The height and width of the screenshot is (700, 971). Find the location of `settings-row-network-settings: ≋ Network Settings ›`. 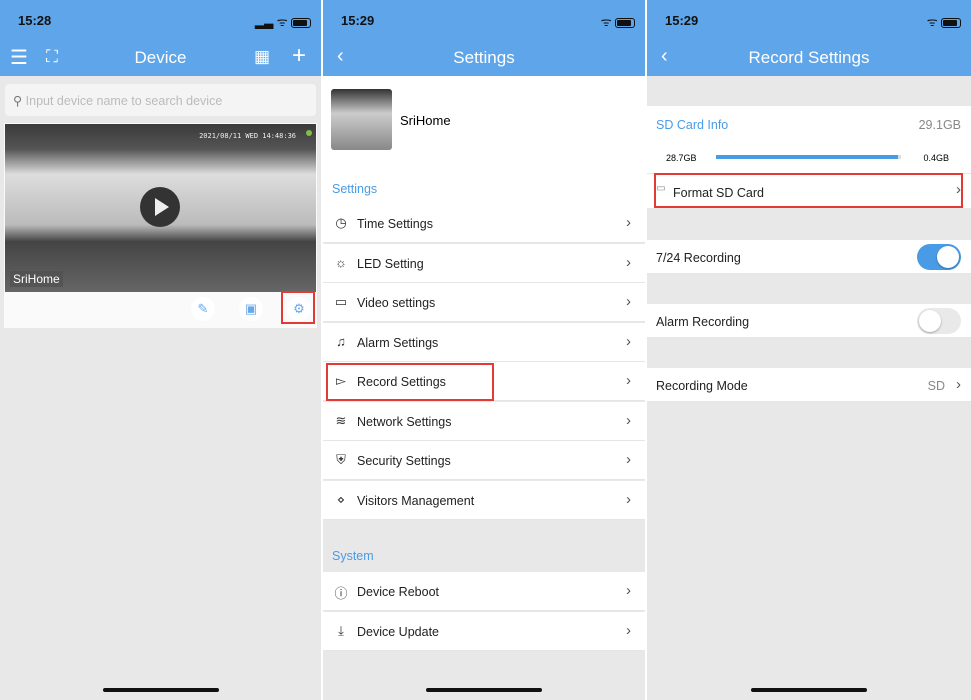

settings-row-network-settings: ≋ Network Settings › is located at coordinates (484, 421).